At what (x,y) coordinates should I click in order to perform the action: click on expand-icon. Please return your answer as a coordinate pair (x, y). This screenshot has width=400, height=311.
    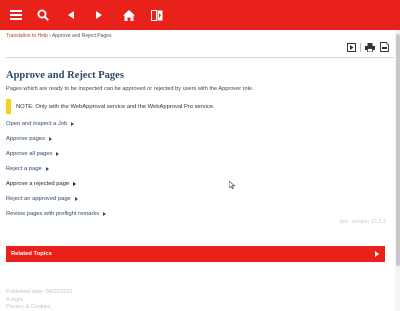
    Looking at the image, I should click on (351, 47).